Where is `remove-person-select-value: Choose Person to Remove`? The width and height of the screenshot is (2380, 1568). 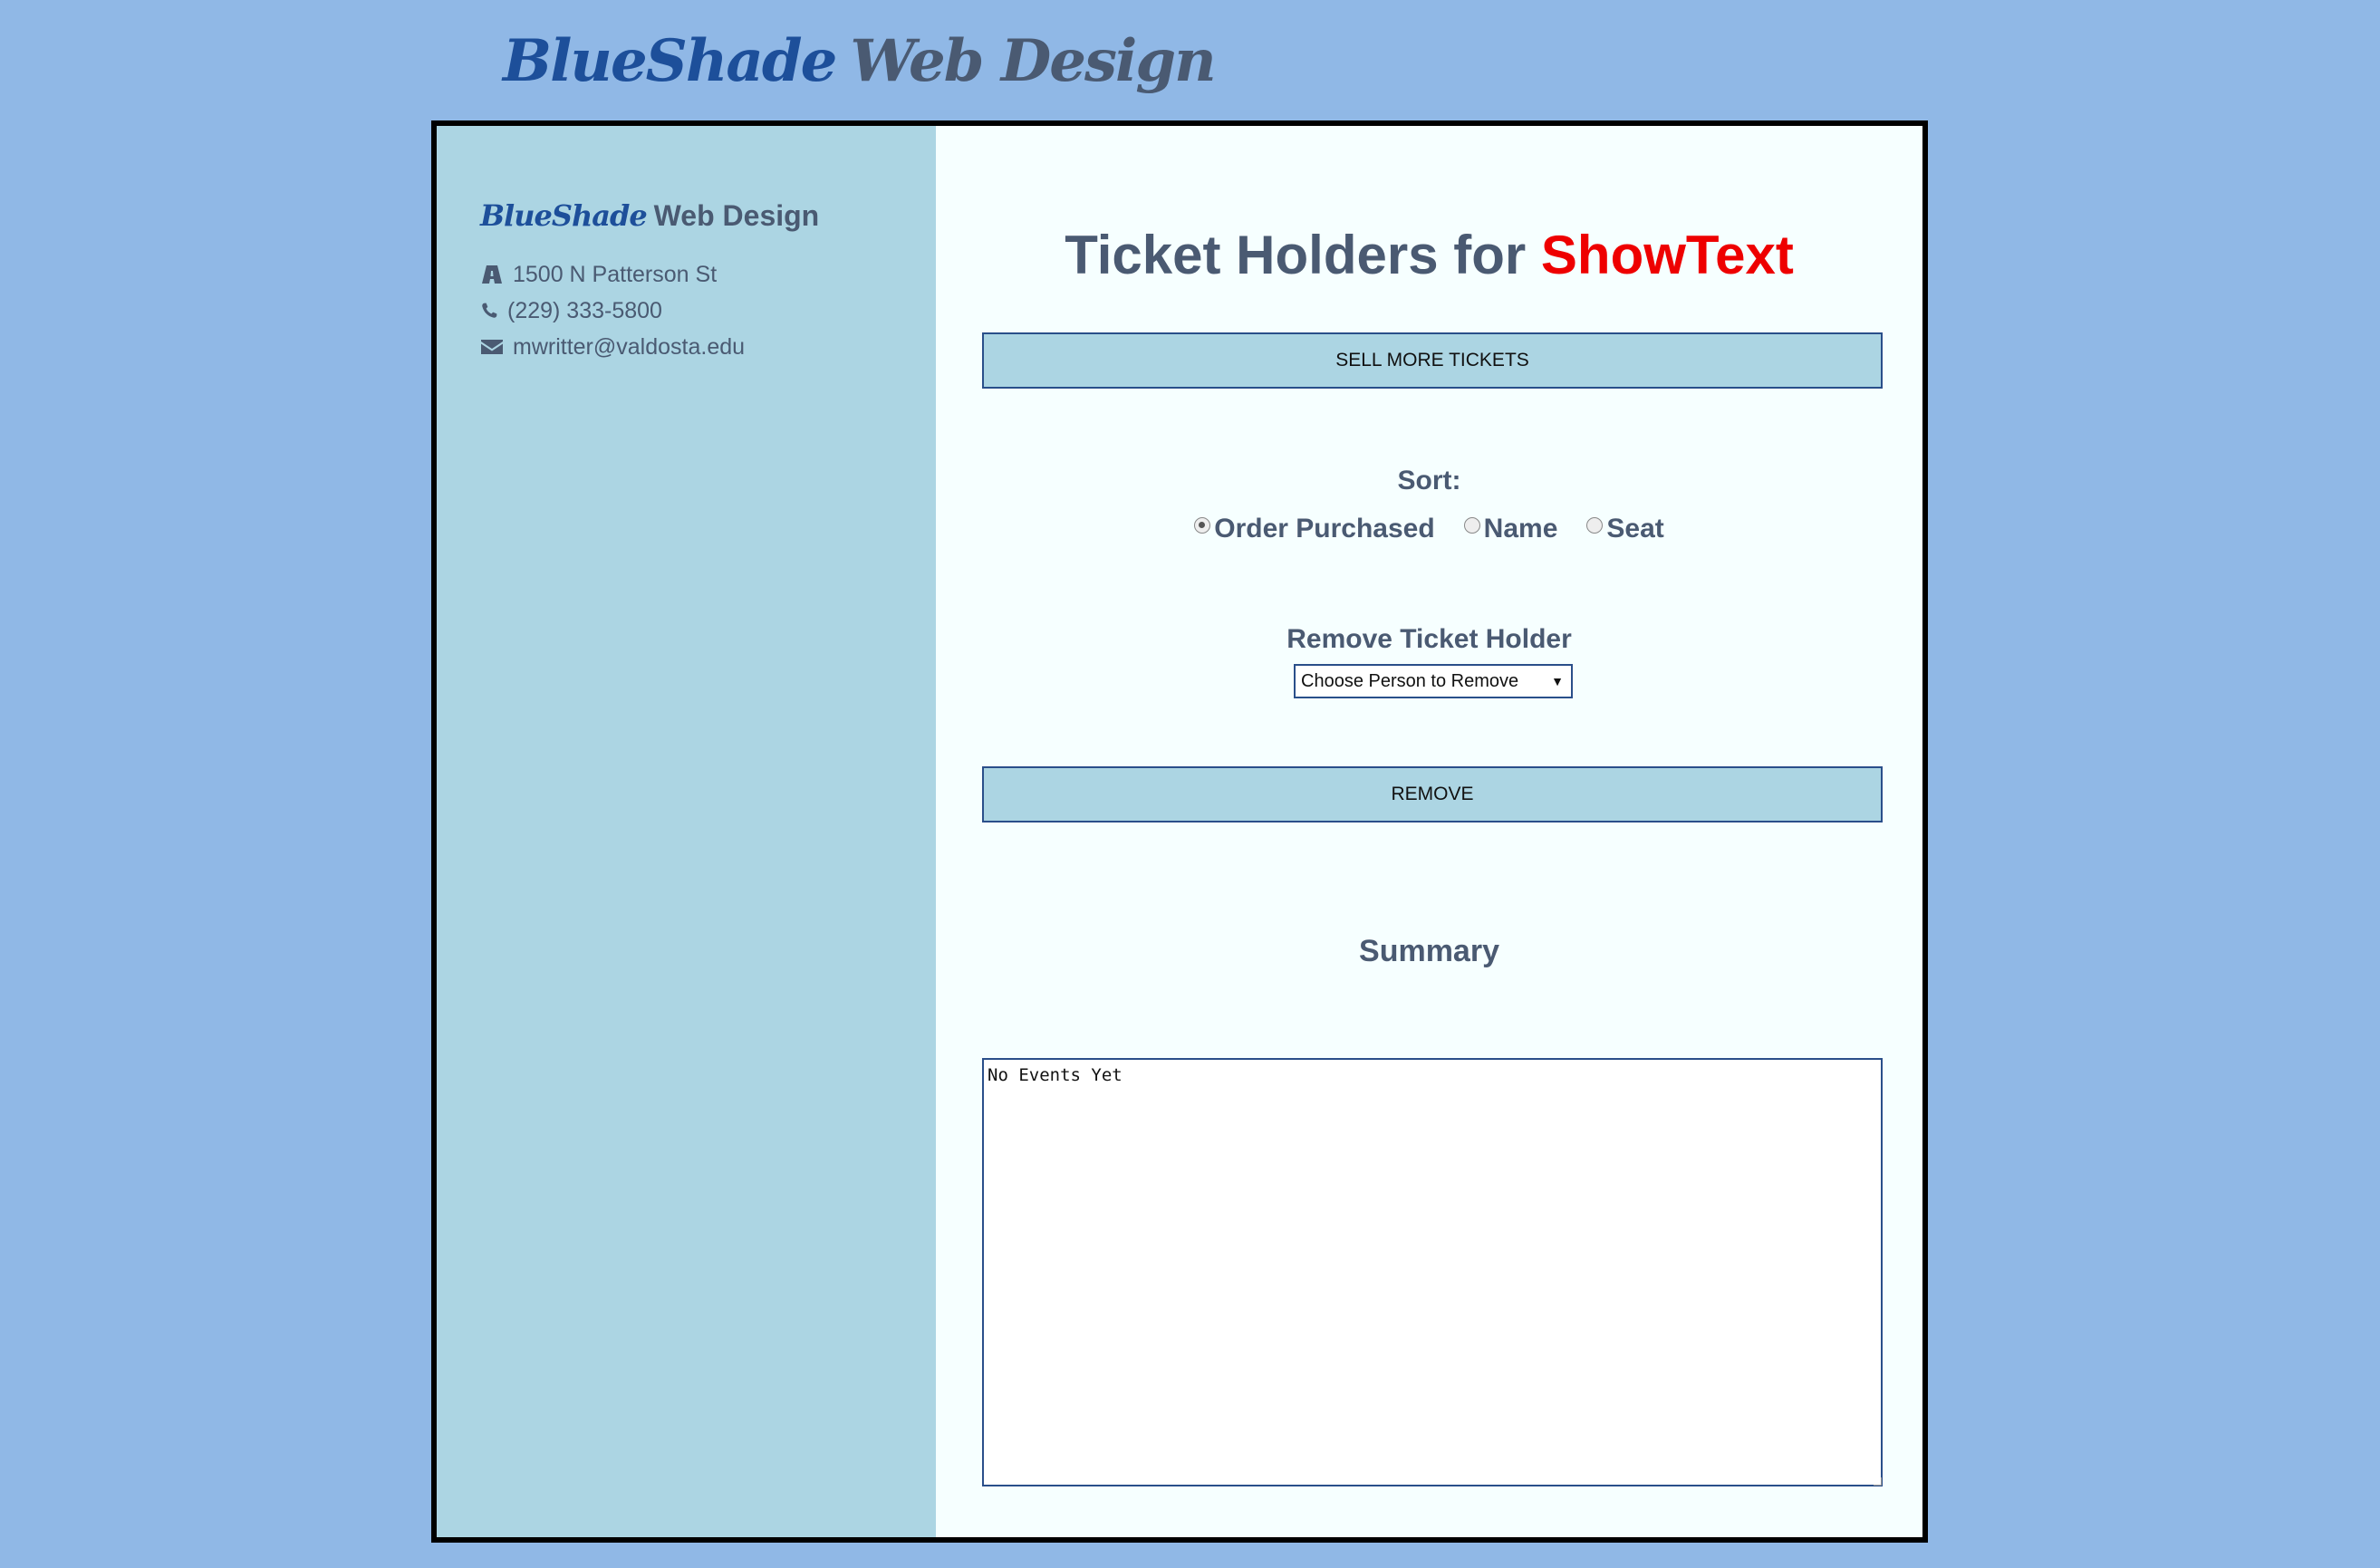
remove-person-select-value: Choose Person to Remove is located at coordinates (1410, 680).